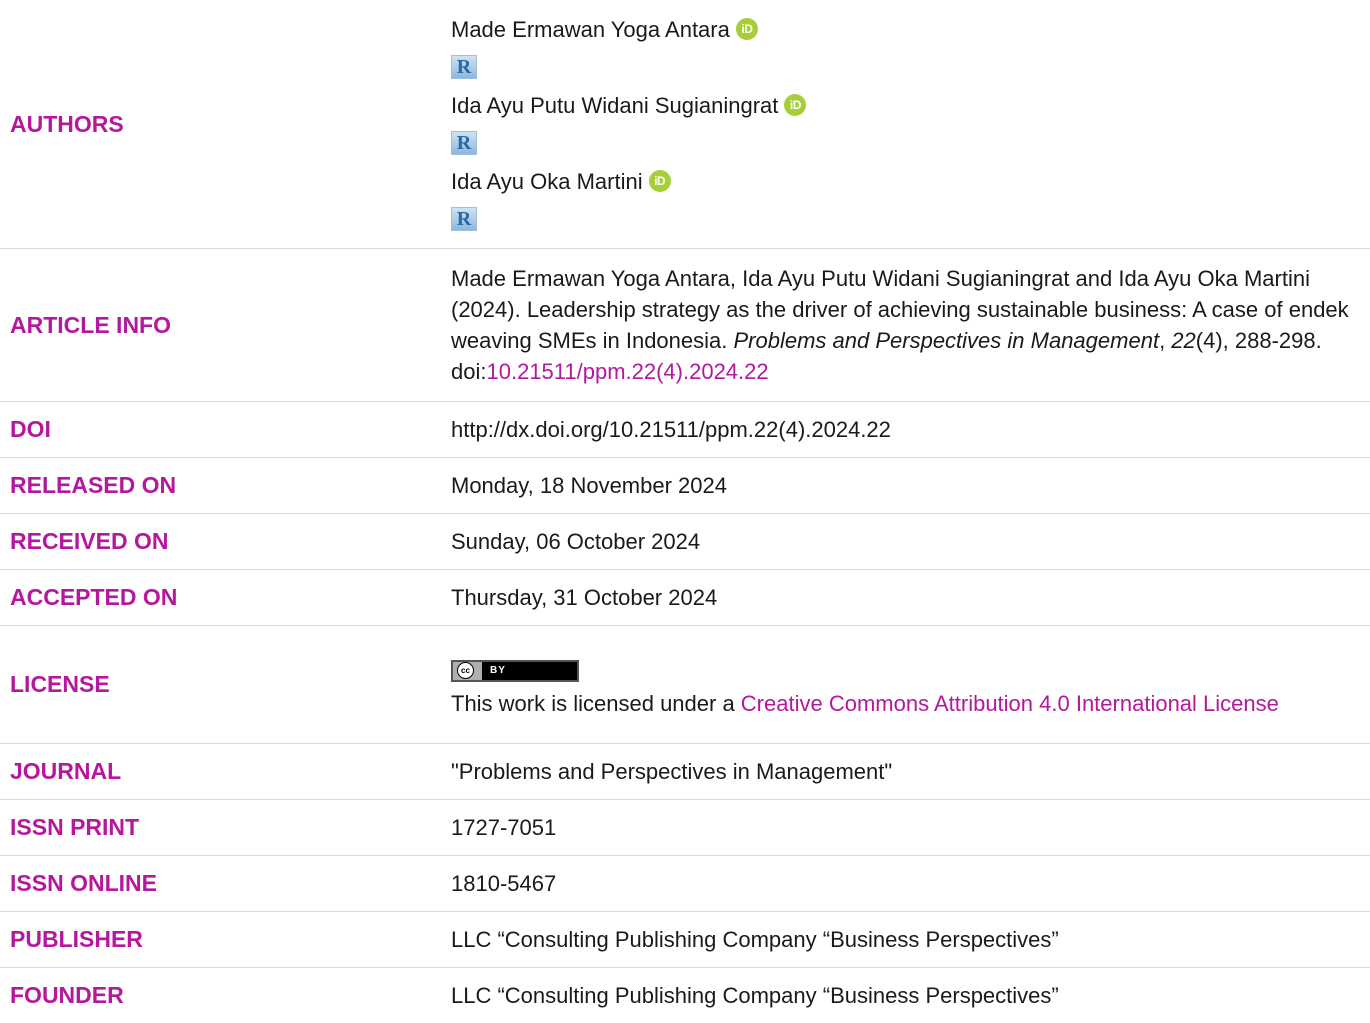  Describe the element at coordinates (900, 29) in the screenshot. I see `author-item: Made Ermawan Yoga Antara iD` at that location.